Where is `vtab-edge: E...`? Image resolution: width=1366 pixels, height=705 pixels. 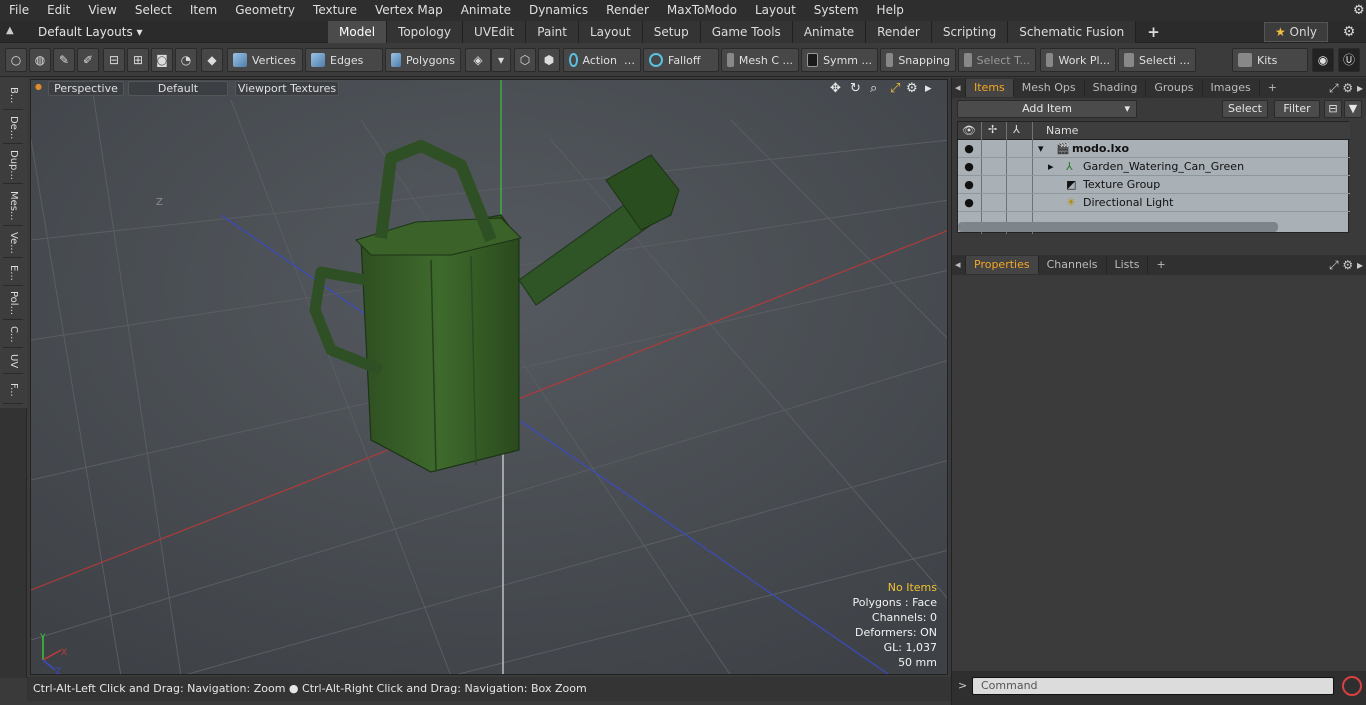 vtab-edge: E... is located at coordinates (13, 273).